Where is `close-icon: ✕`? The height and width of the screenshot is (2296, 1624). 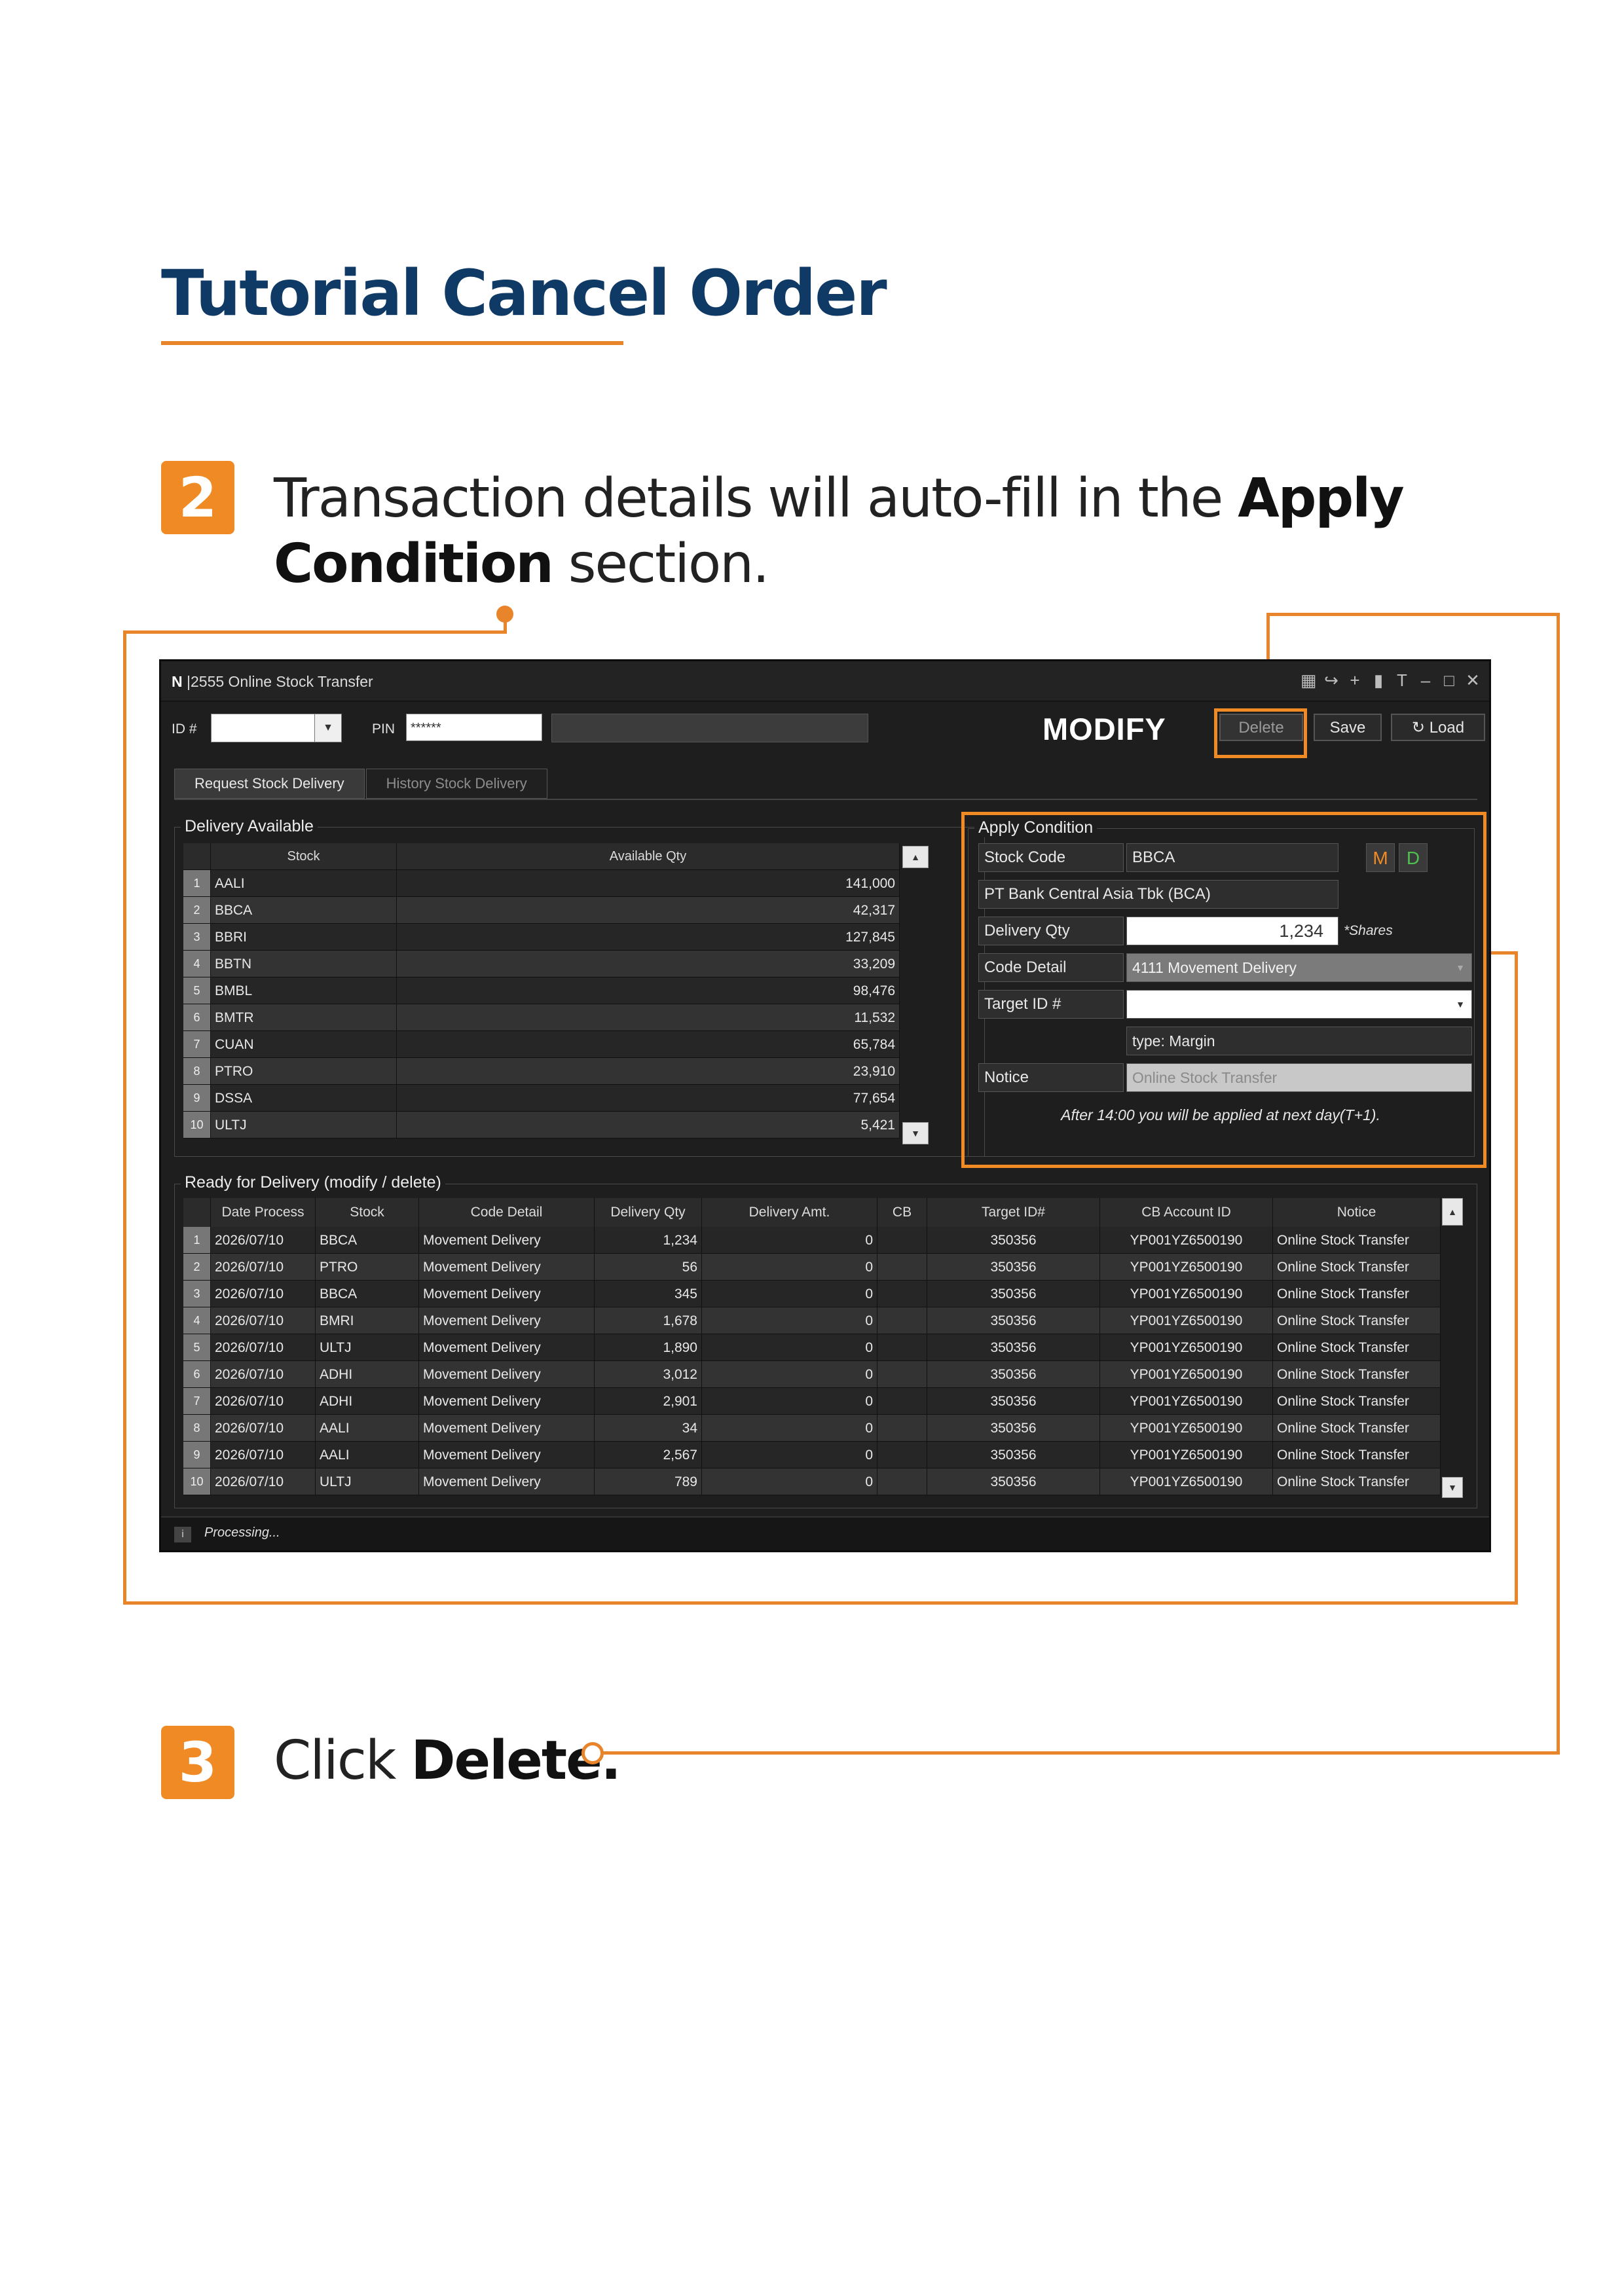
close-icon: ✕ is located at coordinates (1473, 680).